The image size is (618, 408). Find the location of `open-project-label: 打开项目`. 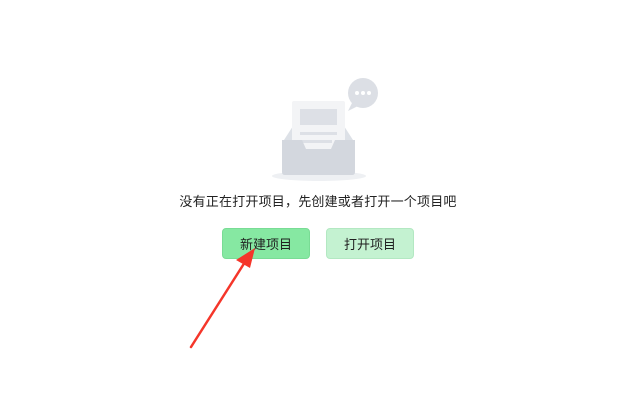

open-project-label: 打开项目 is located at coordinates (369, 245).